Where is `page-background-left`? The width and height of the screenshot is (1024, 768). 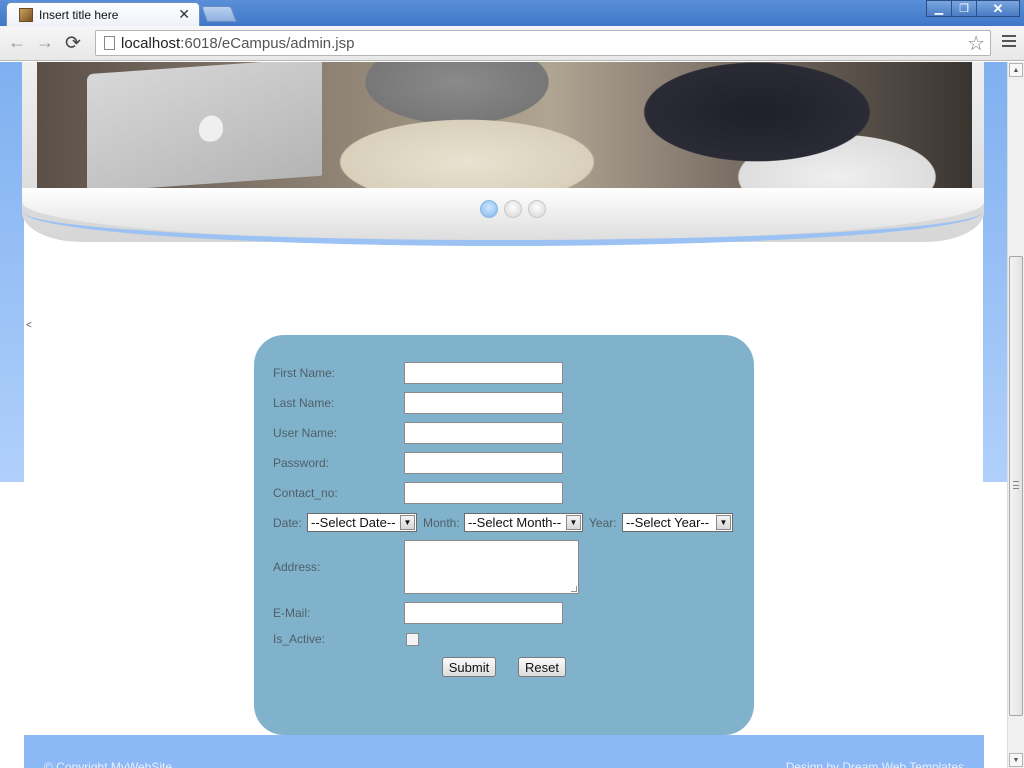
page-background-left is located at coordinates (12, 272).